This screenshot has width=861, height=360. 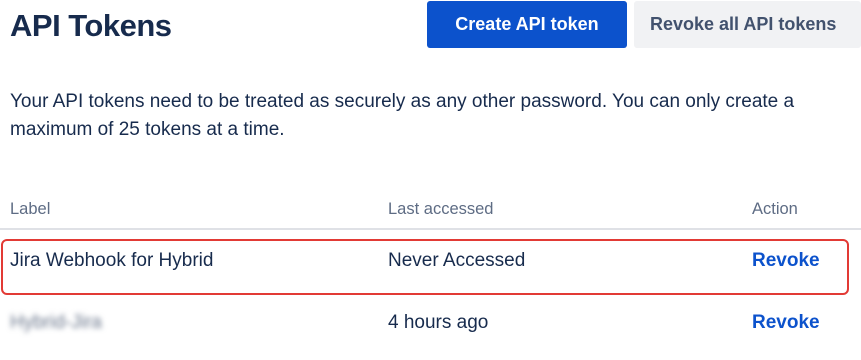 I want to click on token-label: Jira Webhook for Hybrid, so click(x=112, y=260).